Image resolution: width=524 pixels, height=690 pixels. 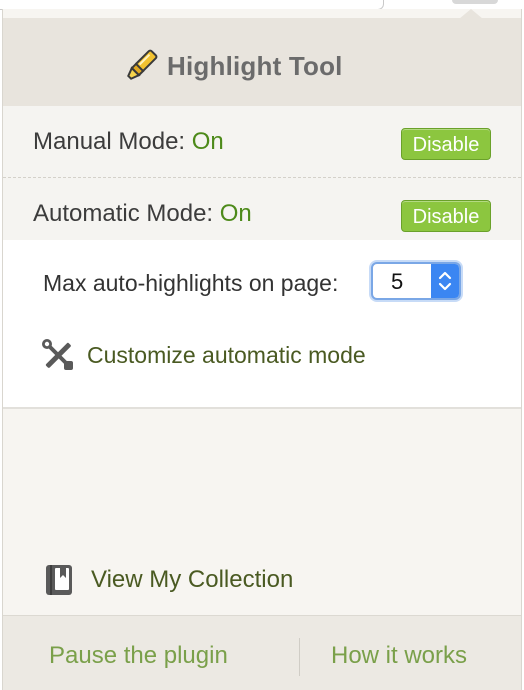 I want to click on max-highlights-row: Max auto-highlights on page:, so click(x=190, y=283).